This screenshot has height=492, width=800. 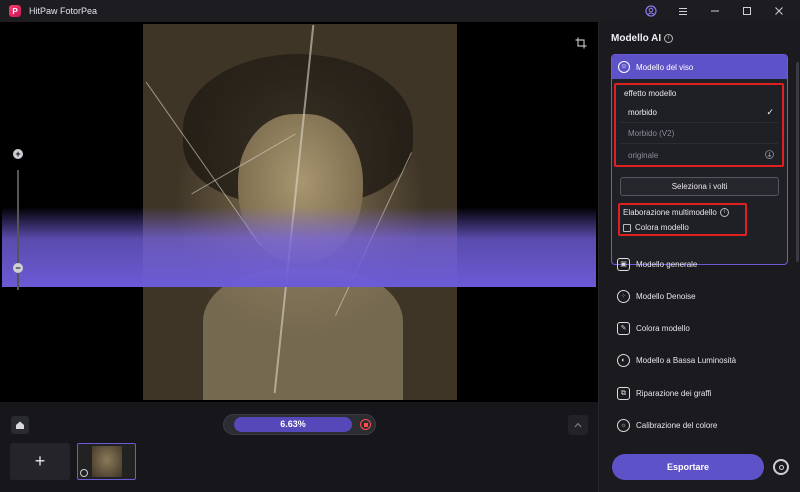 I want to click on download-icon, so click(x=769, y=155).